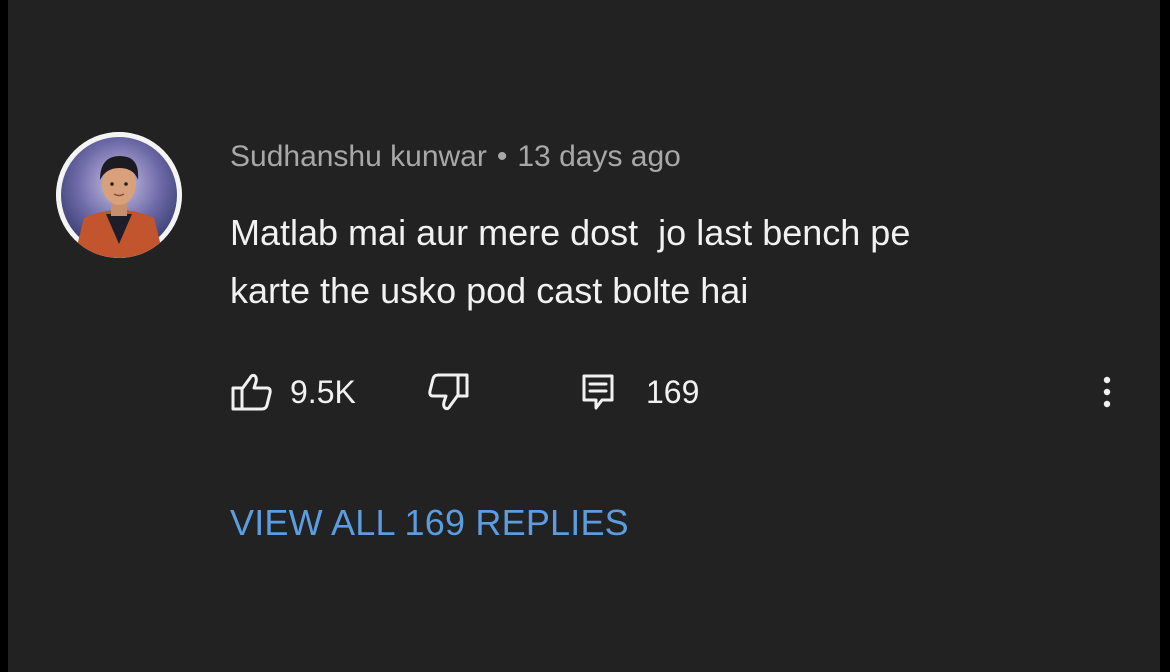 The image size is (1170, 672). What do you see at coordinates (323, 391) in the screenshot?
I see `like-count: 9.5K` at bounding box center [323, 391].